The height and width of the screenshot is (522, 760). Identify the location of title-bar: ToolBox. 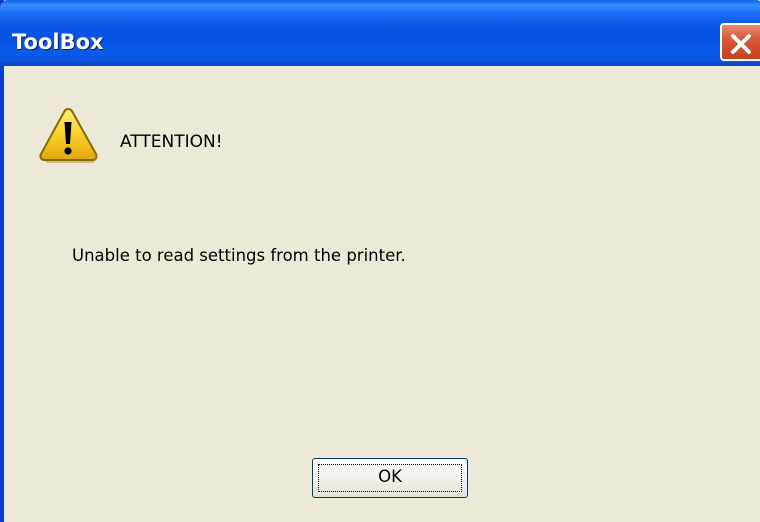
(380, 33).